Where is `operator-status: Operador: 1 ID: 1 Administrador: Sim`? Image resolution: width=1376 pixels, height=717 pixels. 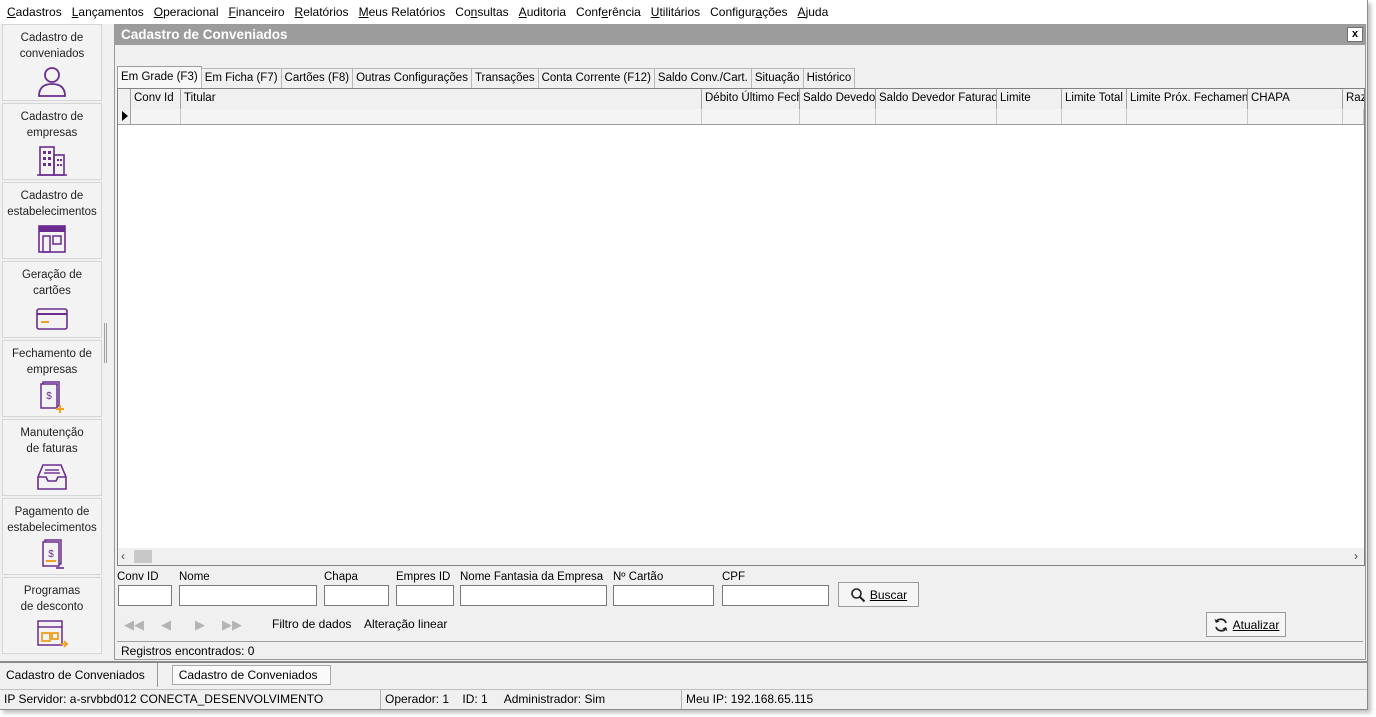 operator-status: Operador: 1 ID: 1 Administrador: Sim is located at coordinates (531, 699).